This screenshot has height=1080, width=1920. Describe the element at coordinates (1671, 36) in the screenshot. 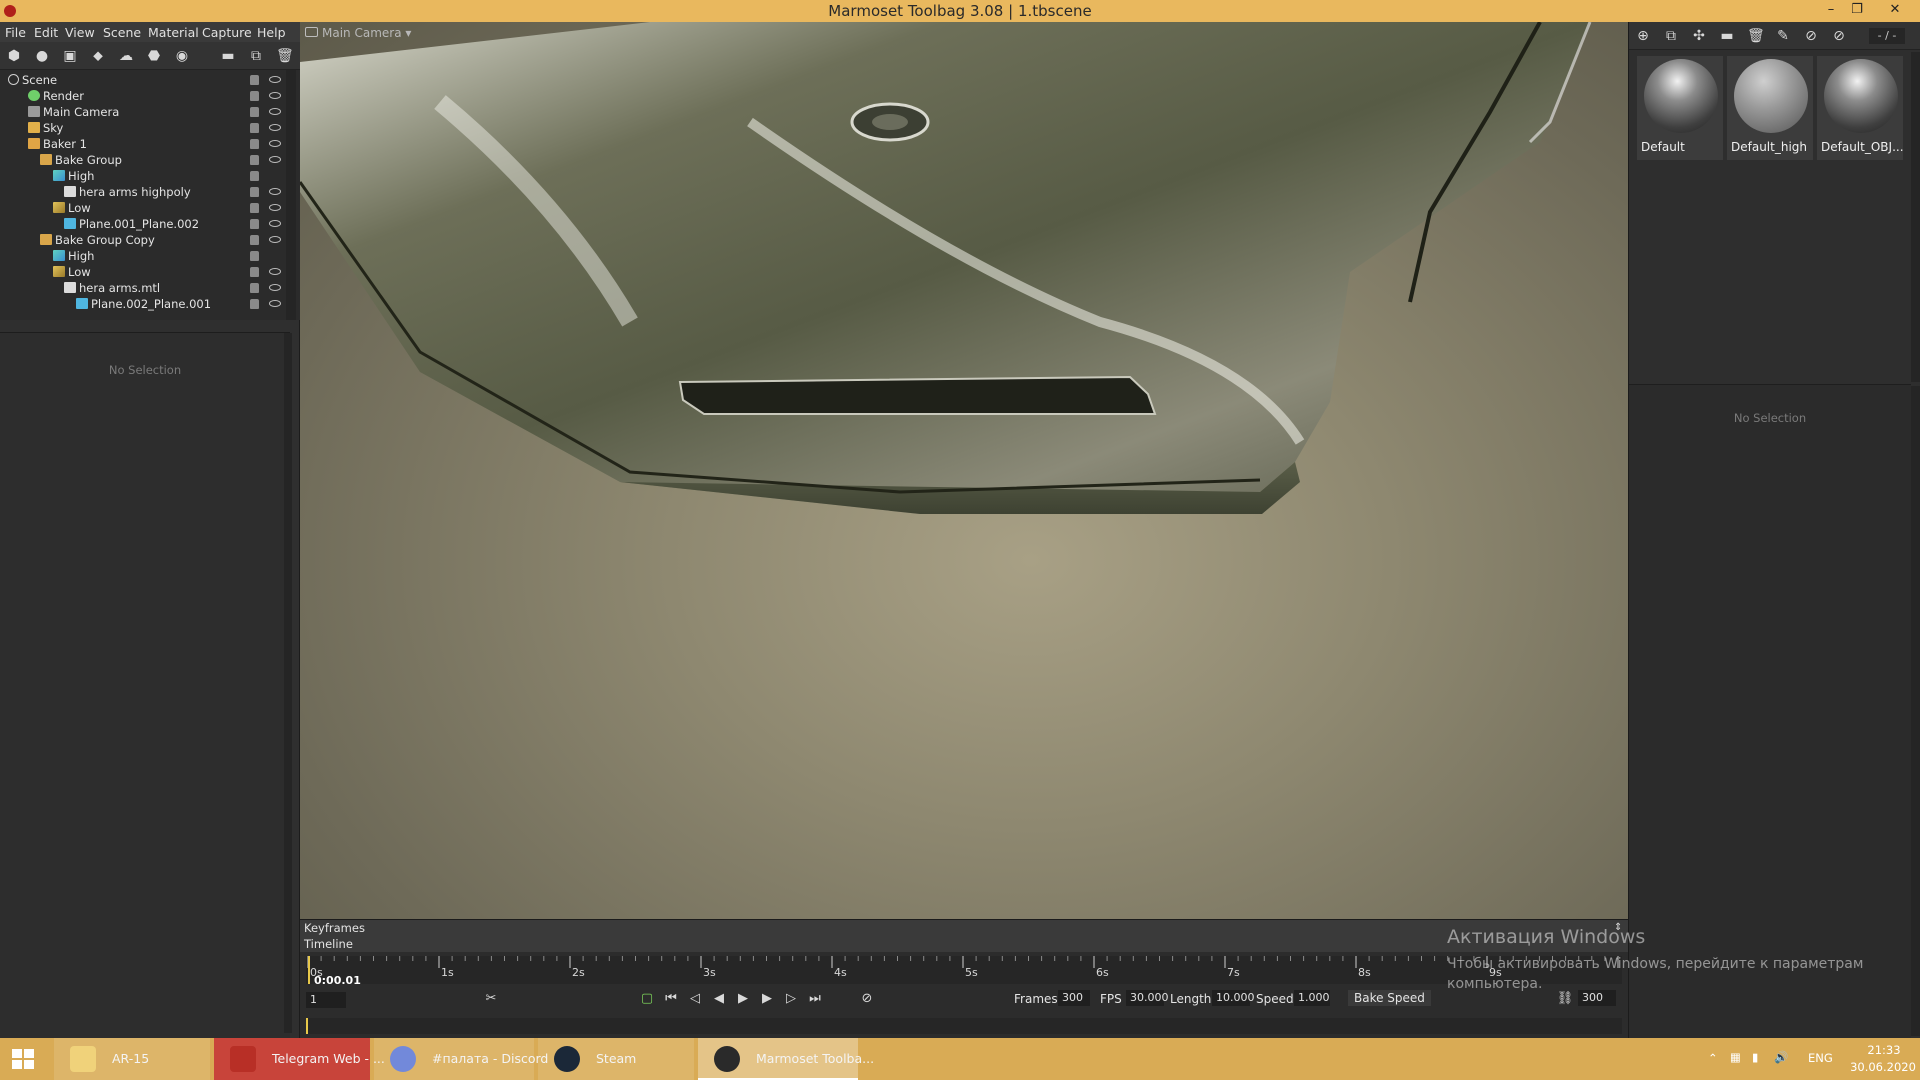

I see `duplicate-material-icon: ⧉` at that location.